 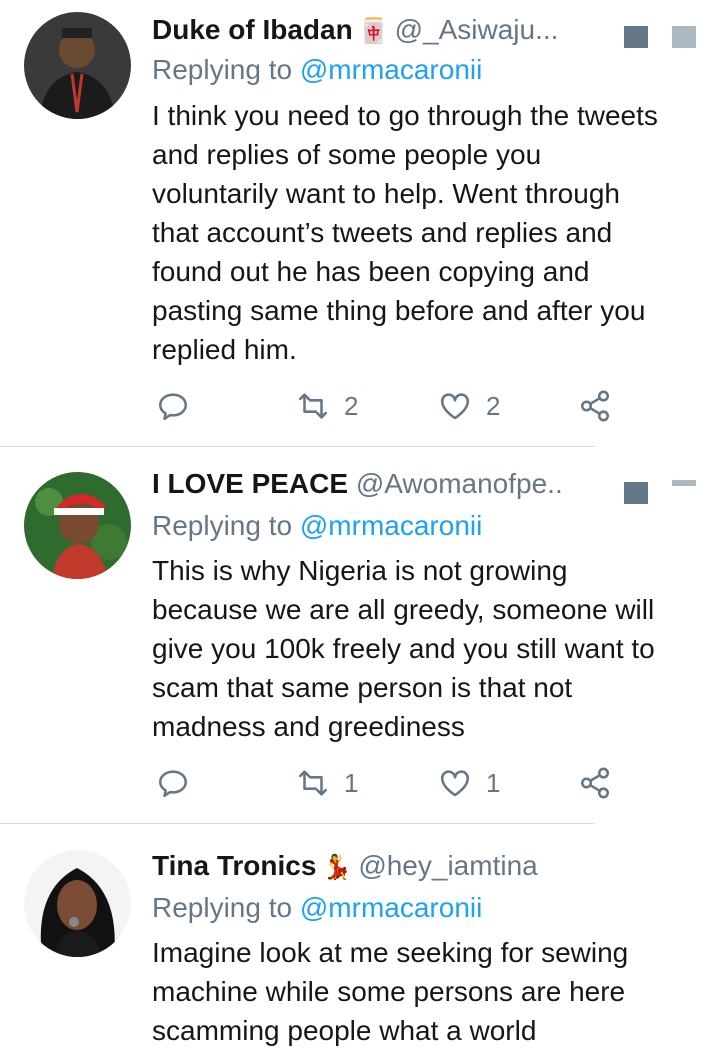 What do you see at coordinates (387, 783) in the screenshot?
I see `tweet-actions: 1 1` at bounding box center [387, 783].